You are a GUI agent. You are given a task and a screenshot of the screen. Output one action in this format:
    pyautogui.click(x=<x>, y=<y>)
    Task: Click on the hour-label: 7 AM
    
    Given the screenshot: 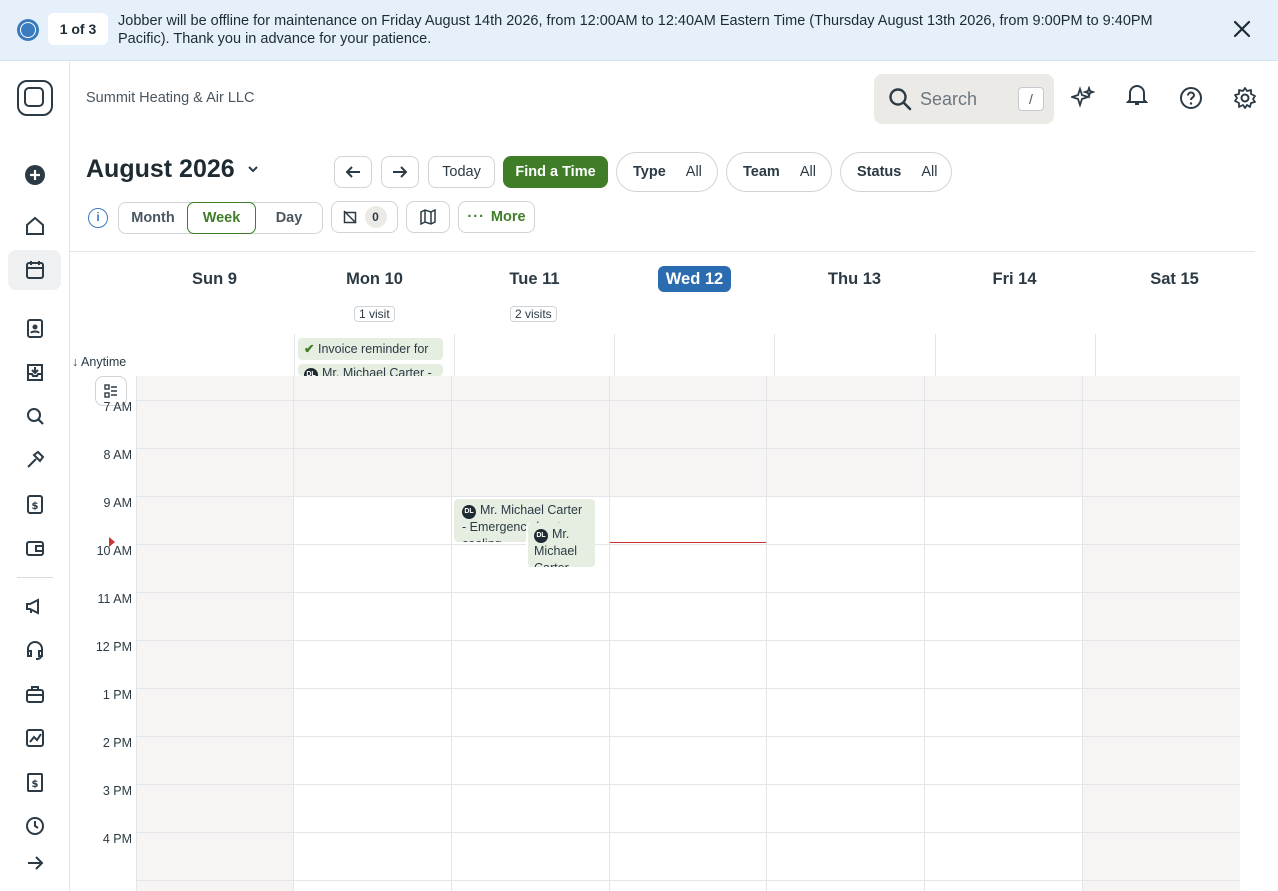 What is the action you would take?
    pyautogui.click(x=118, y=407)
    